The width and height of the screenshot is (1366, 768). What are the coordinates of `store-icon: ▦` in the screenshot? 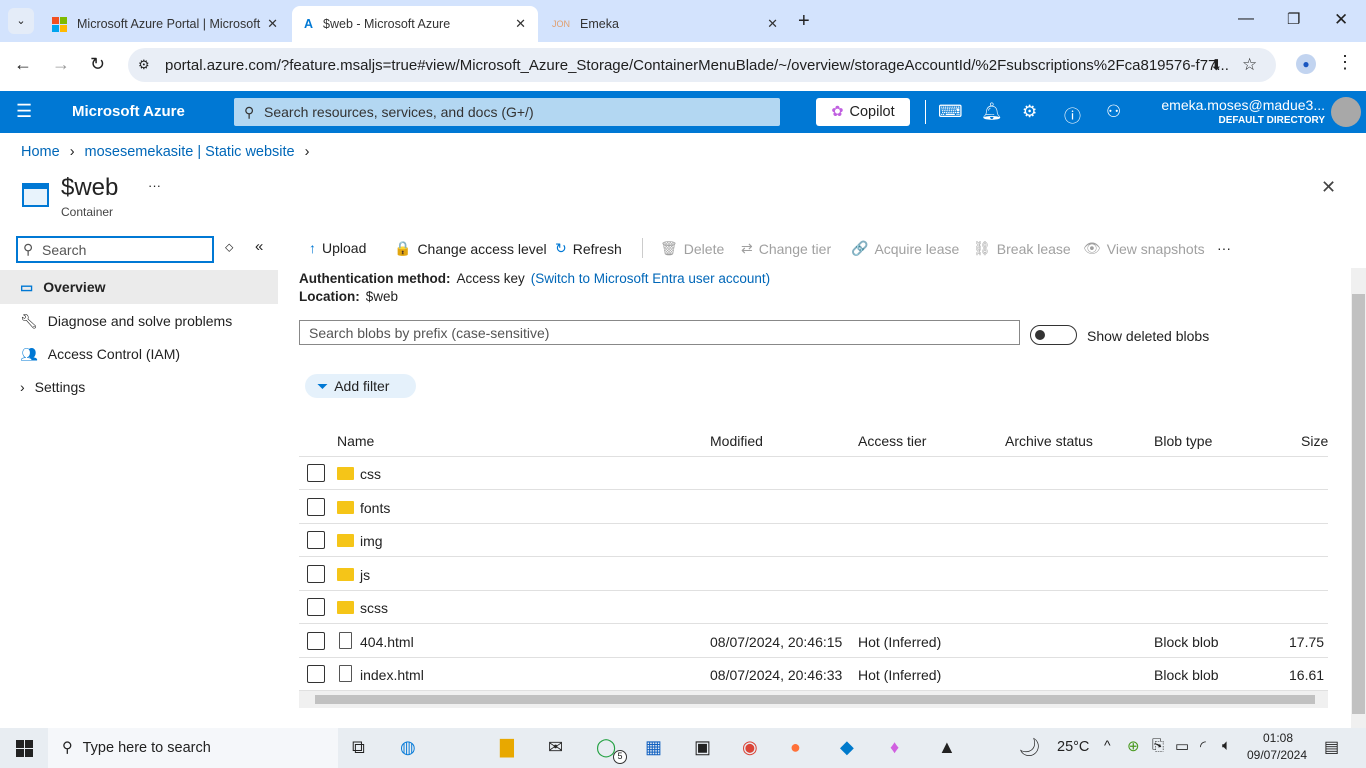 It's located at (653, 747).